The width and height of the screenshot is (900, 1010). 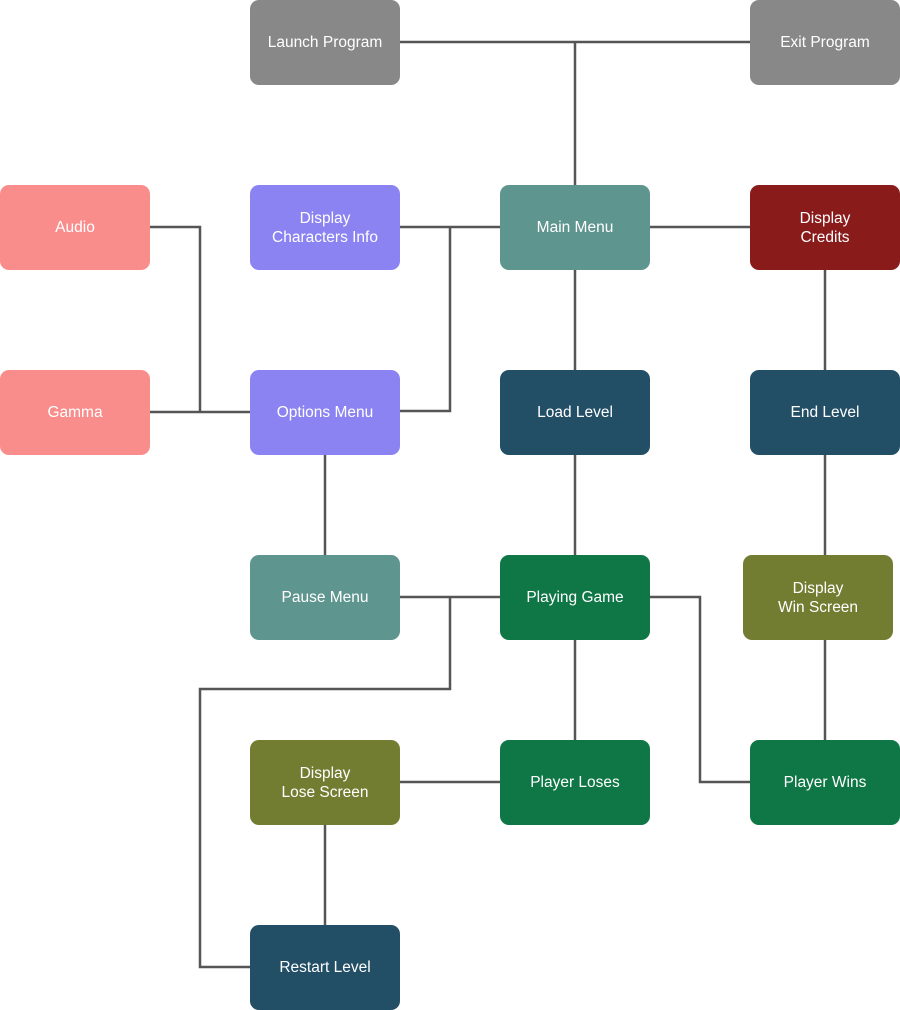 I want to click on node-wins: Player Wins, so click(x=825, y=782).